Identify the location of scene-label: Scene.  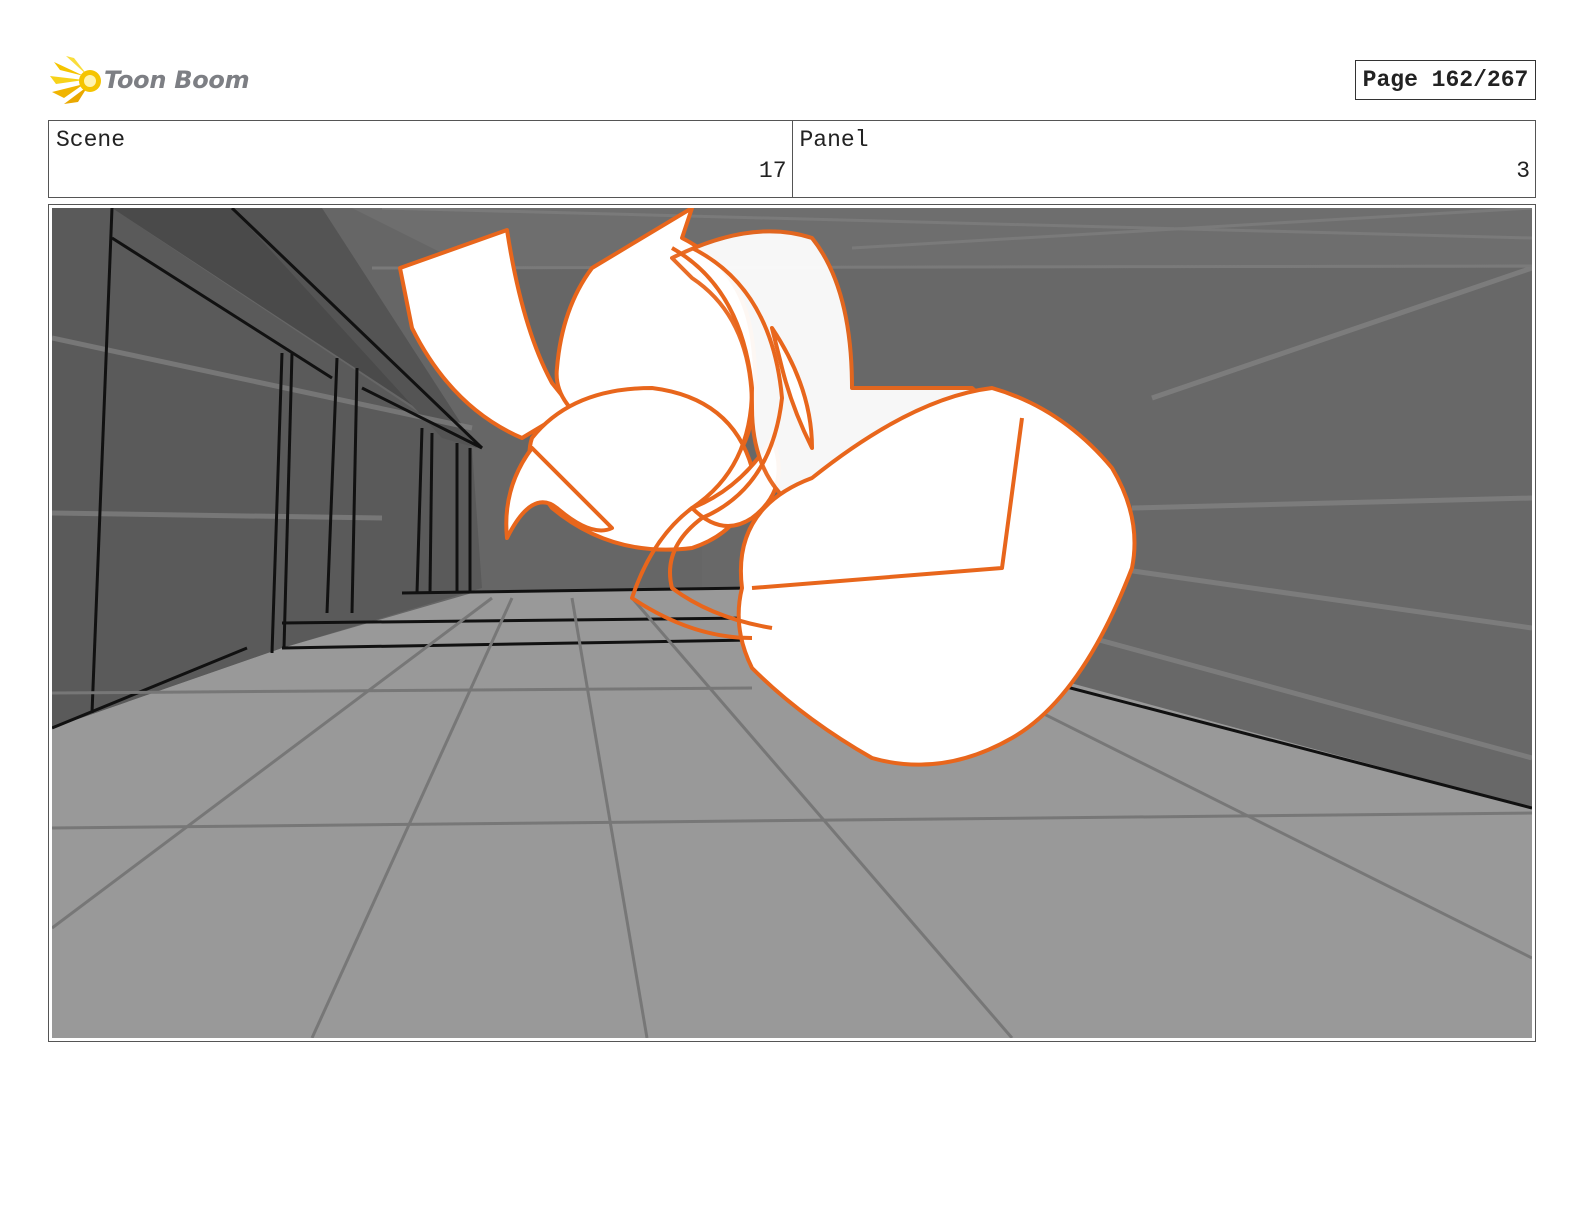
(91, 140).